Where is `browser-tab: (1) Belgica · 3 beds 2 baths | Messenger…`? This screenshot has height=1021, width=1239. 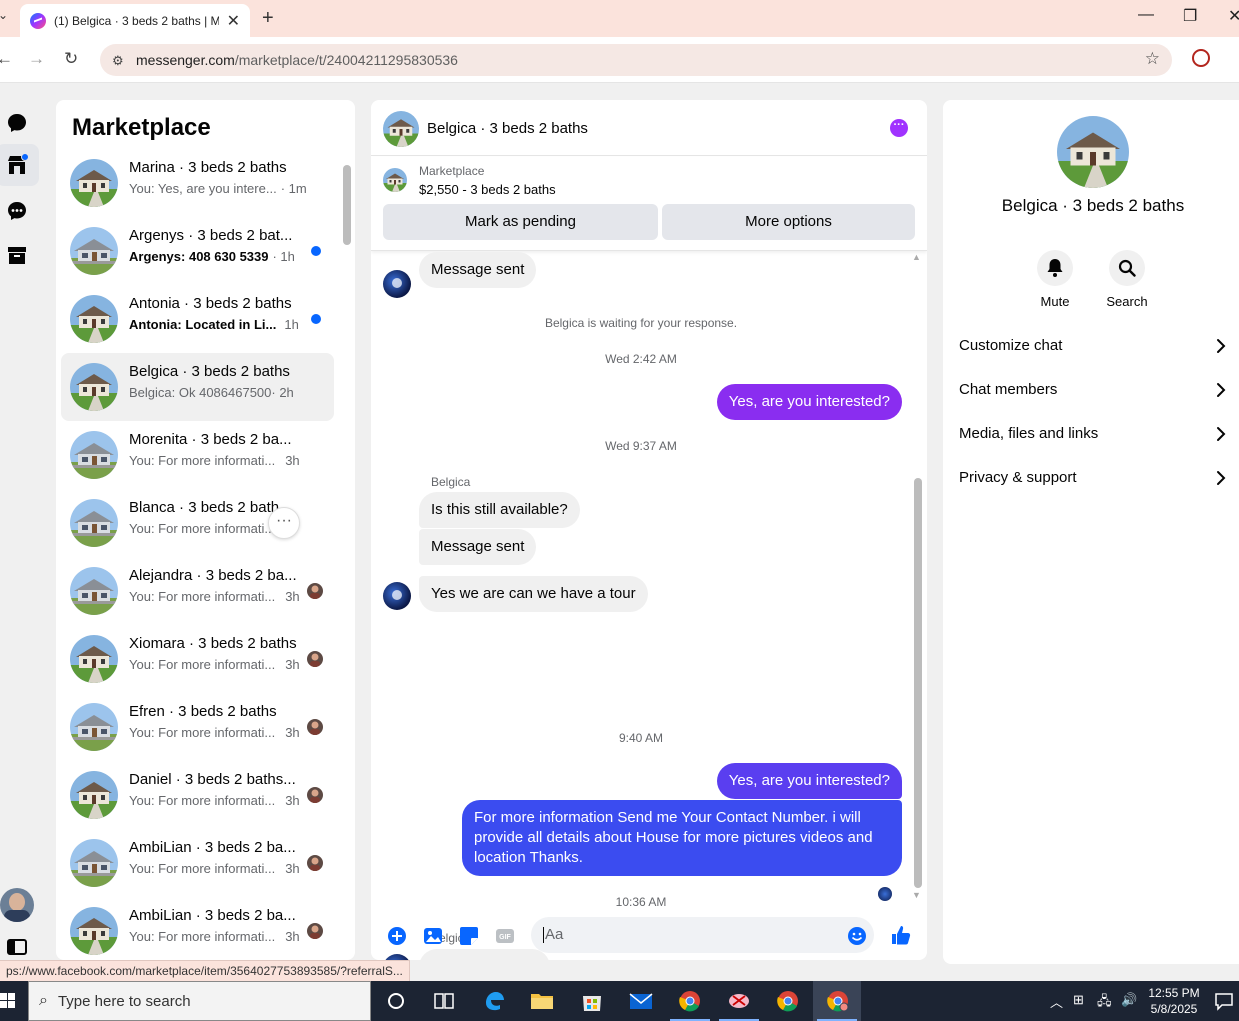
browser-tab: (1) Belgica · 3 beds 2 baths | Messenger… is located at coordinates (135, 20).